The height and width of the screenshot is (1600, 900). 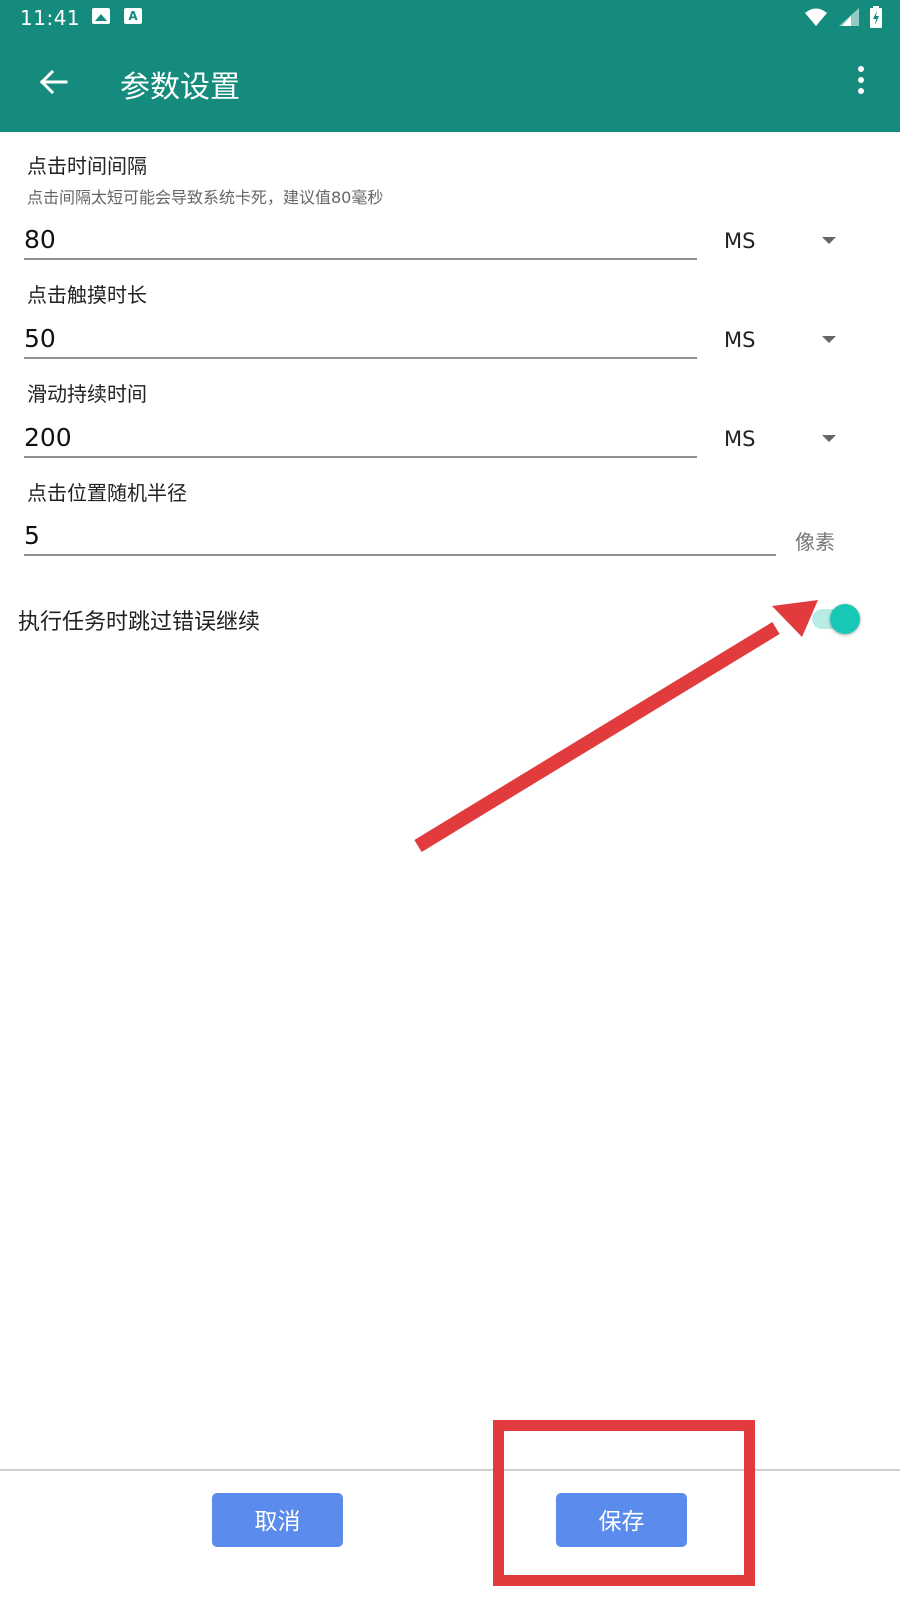 What do you see at coordinates (624, 1503) in the screenshot?
I see `annotation-box` at bounding box center [624, 1503].